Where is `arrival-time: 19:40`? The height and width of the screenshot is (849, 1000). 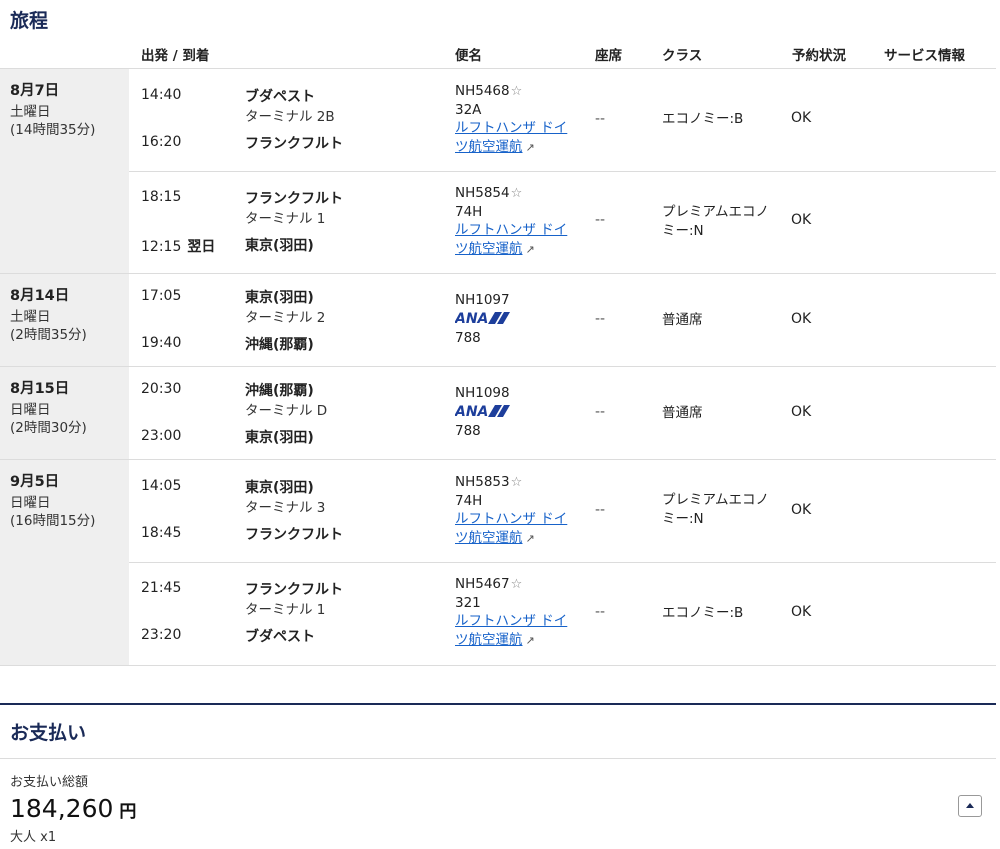 arrival-time: 19:40 is located at coordinates (161, 343).